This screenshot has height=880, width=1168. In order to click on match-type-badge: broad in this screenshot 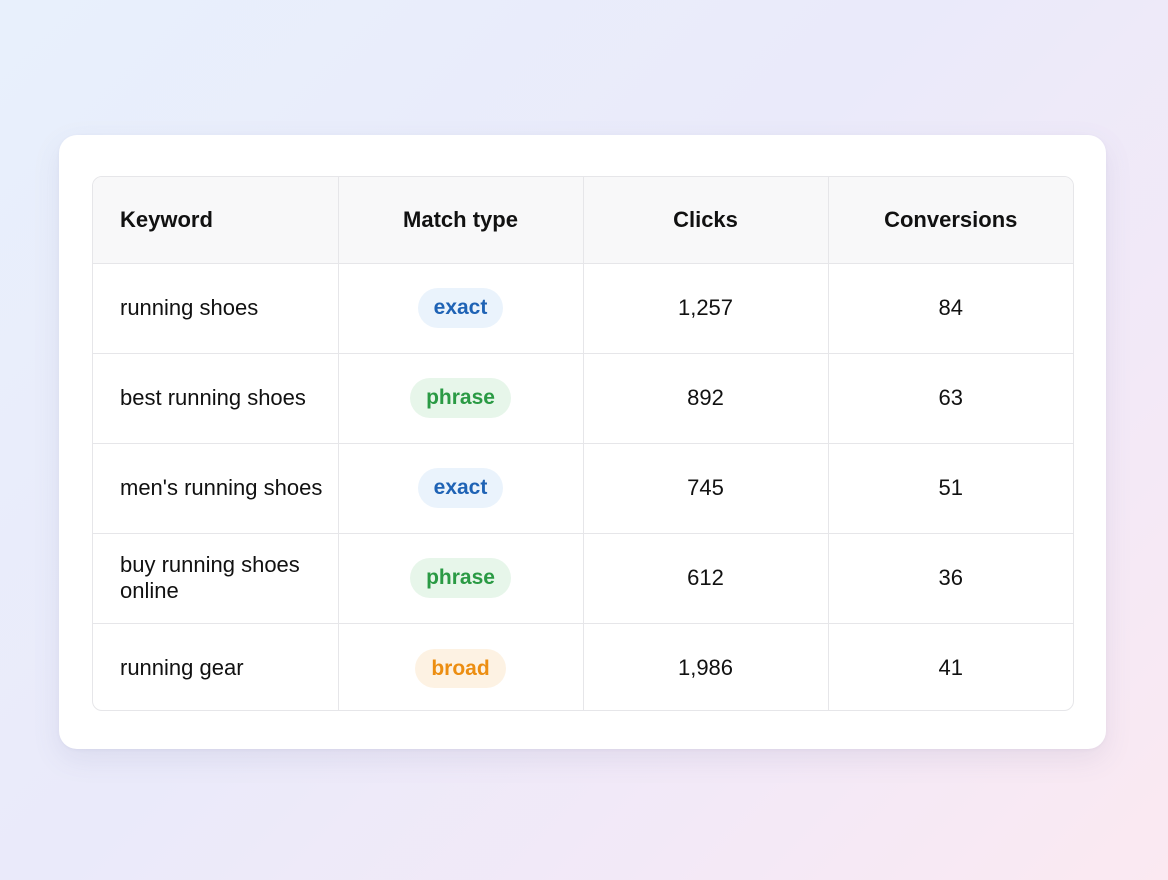, I will do `click(460, 668)`.